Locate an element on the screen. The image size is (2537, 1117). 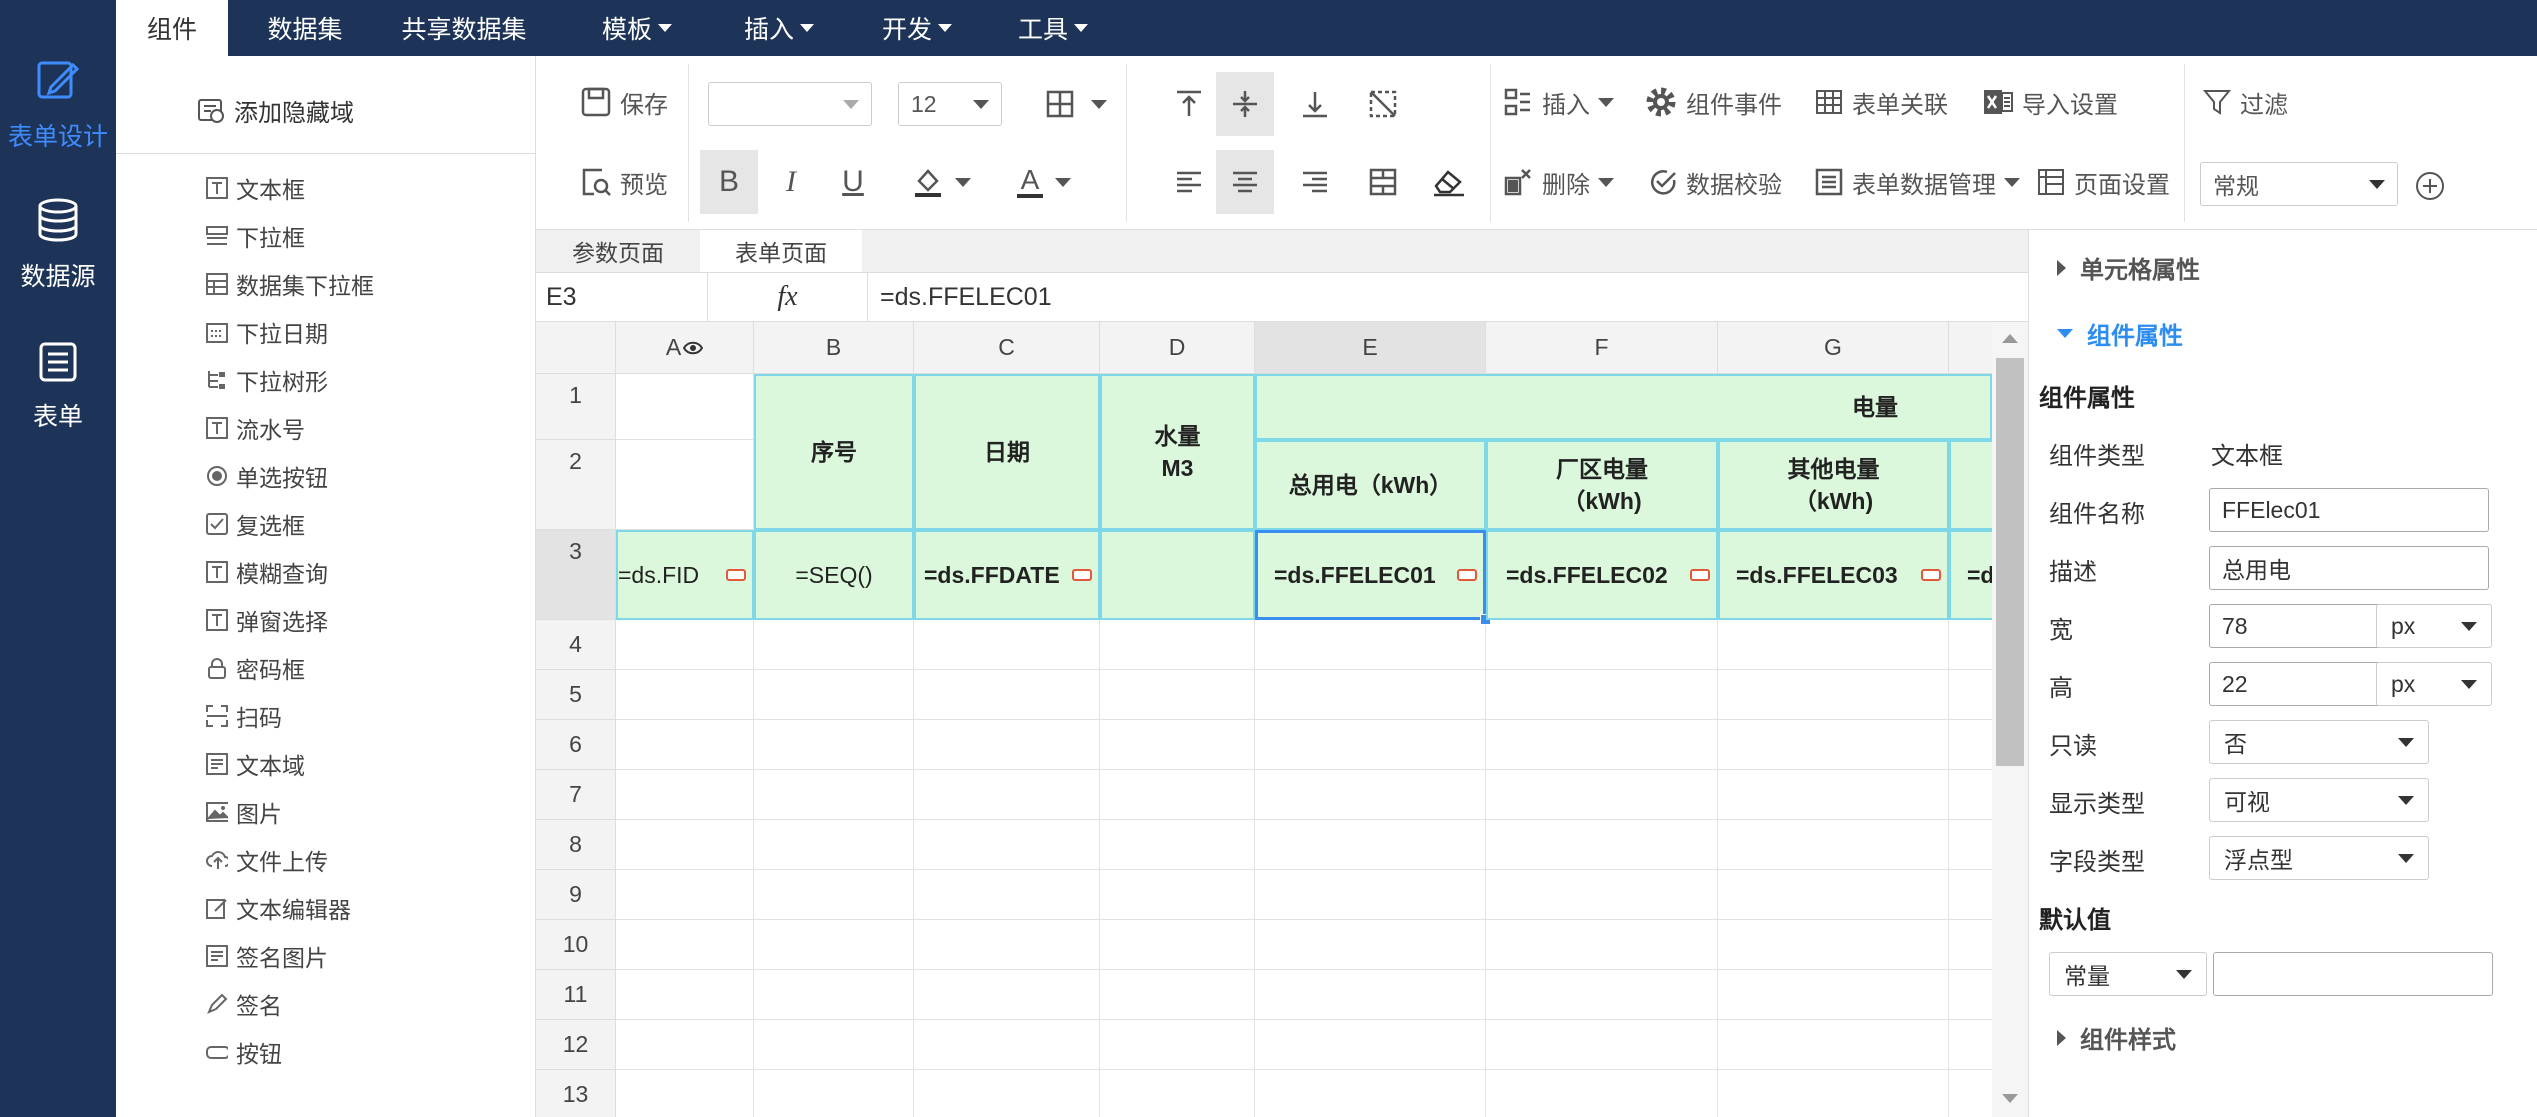
cell-d1-header: 水量 M3 is located at coordinates (1177, 452).